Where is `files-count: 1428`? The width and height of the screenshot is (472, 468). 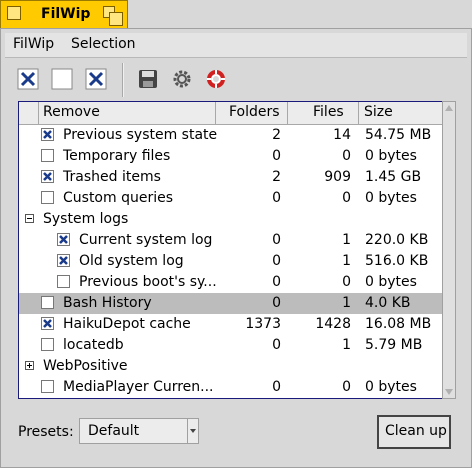
files-count: 1428 is located at coordinates (333, 324).